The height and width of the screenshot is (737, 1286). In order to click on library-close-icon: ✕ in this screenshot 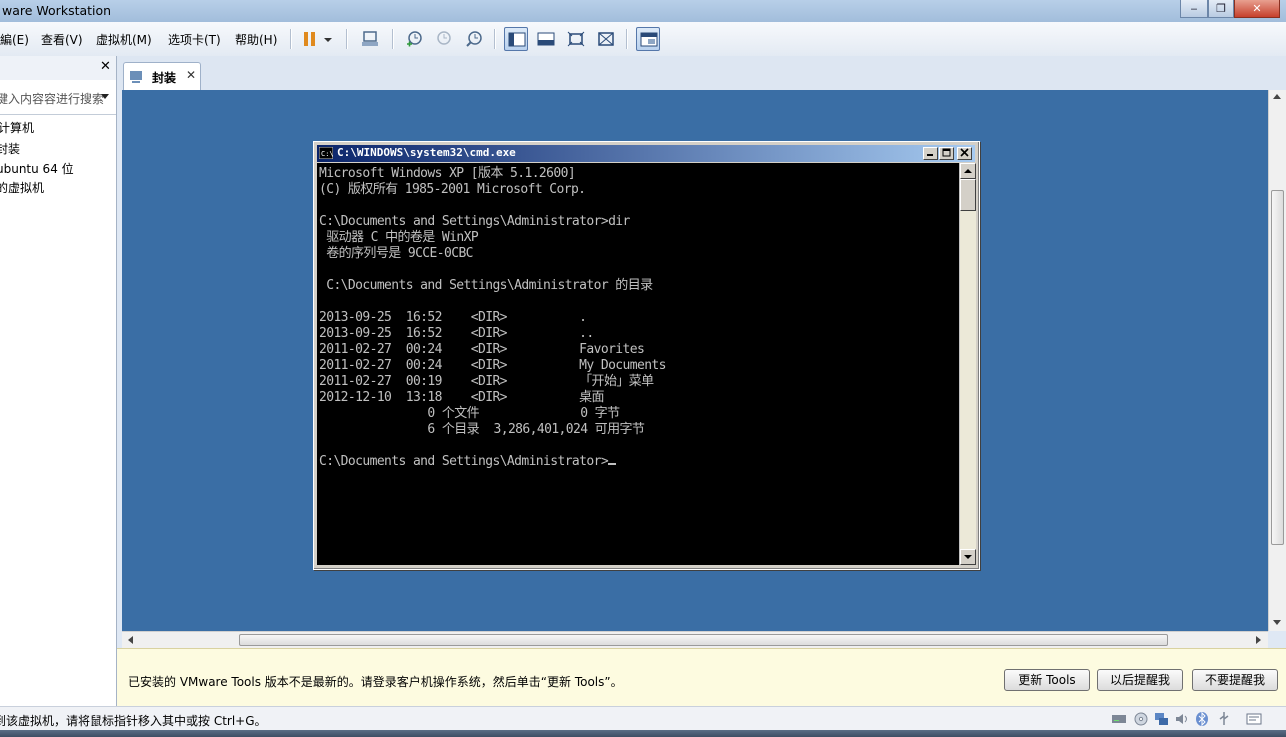, I will do `click(105, 66)`.